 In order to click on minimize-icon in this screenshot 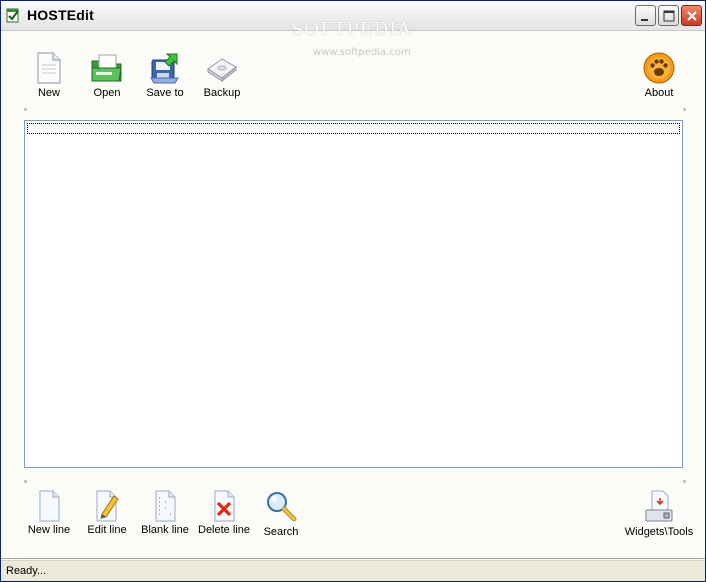, I will do `click(644, 20)`.